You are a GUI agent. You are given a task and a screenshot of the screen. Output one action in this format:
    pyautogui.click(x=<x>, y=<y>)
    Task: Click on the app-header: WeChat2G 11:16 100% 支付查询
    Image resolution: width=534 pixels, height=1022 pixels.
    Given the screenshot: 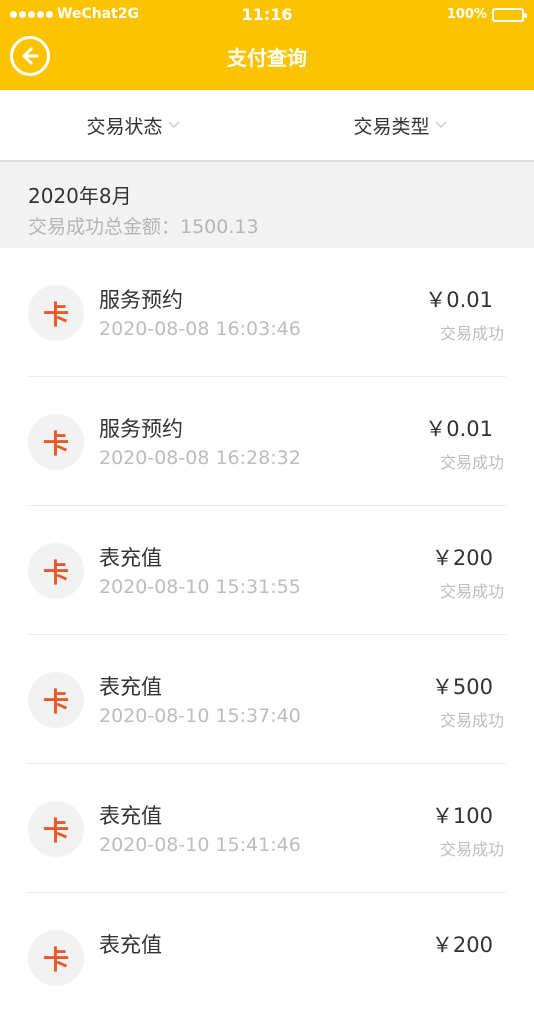 What is the action you would take?
    pyautogui.click(x=267, y=45)
    